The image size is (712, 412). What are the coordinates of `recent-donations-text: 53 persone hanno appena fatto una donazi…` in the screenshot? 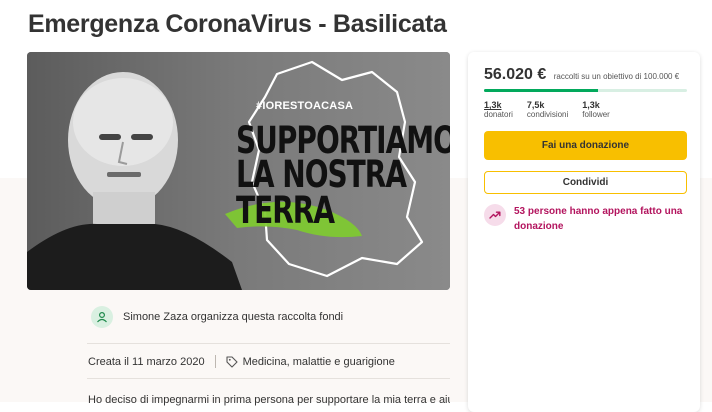 It's located at (598, 219).